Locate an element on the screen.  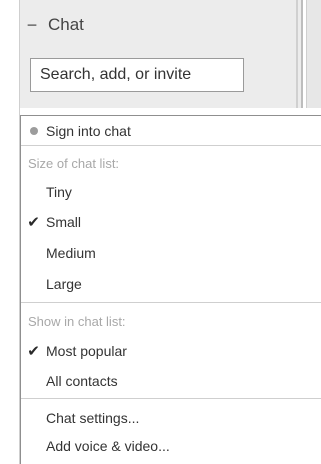
scrollbar is located at coordinates (313, 54).